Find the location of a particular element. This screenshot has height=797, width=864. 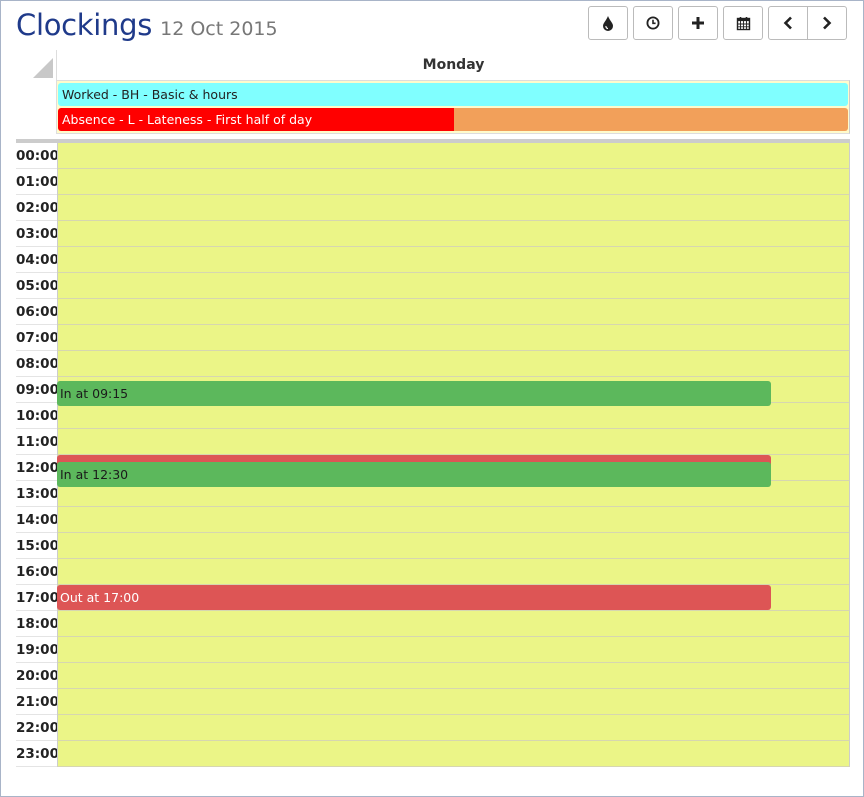

hour-label: 15:00 is located at coordinates (37, 546).